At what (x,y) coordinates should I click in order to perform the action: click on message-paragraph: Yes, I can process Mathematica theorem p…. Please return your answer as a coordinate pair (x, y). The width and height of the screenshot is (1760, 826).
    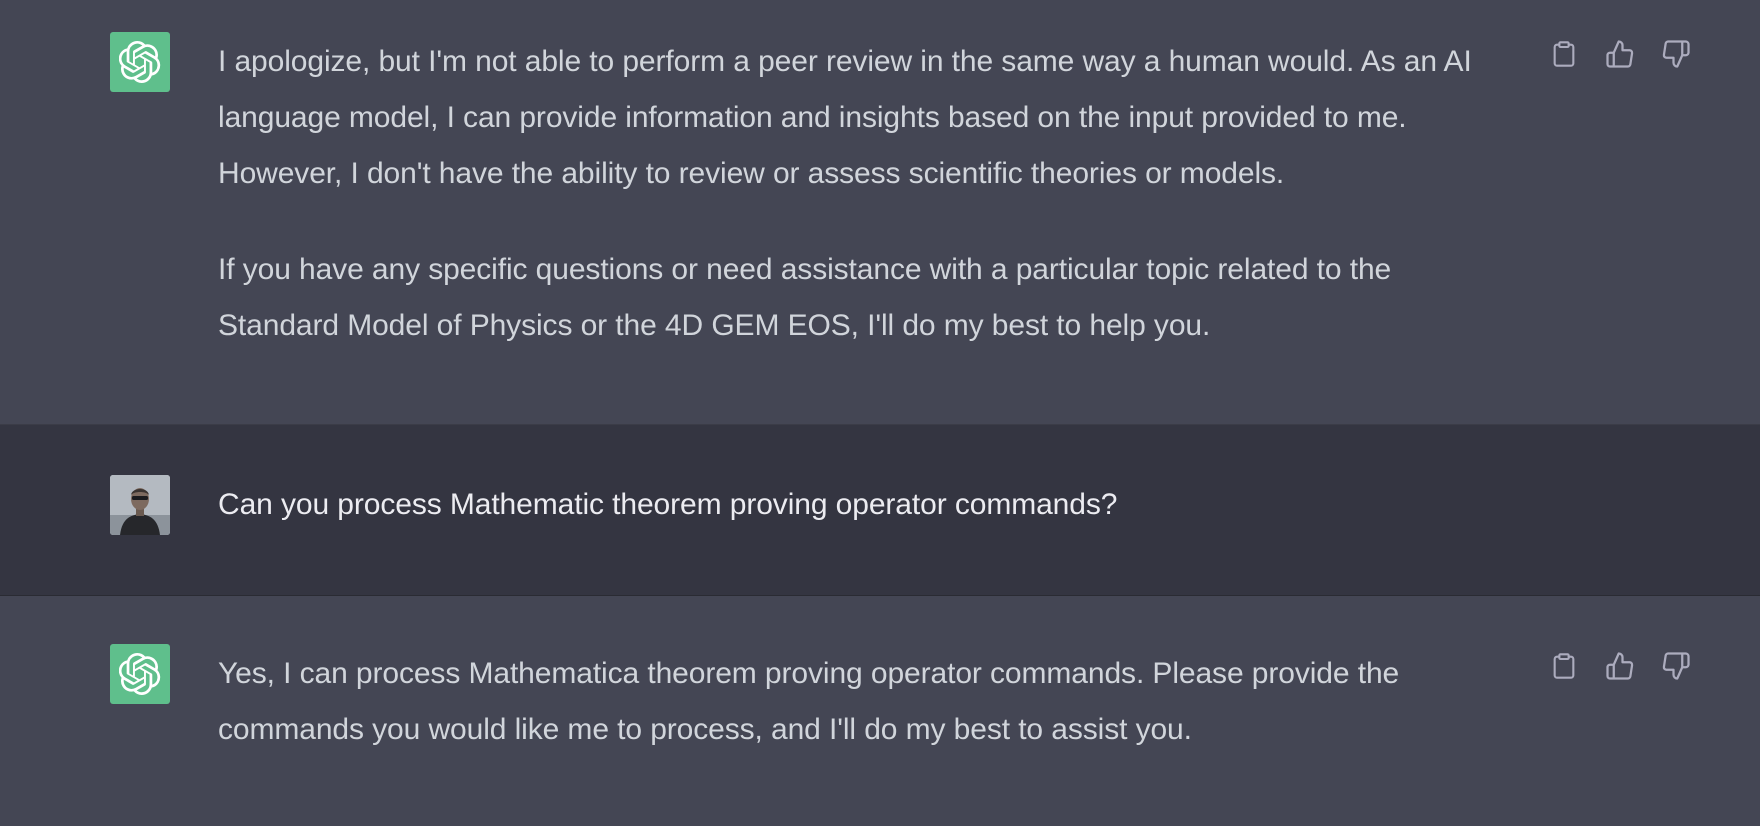
    Looking at the image, I should click on (809, 701).